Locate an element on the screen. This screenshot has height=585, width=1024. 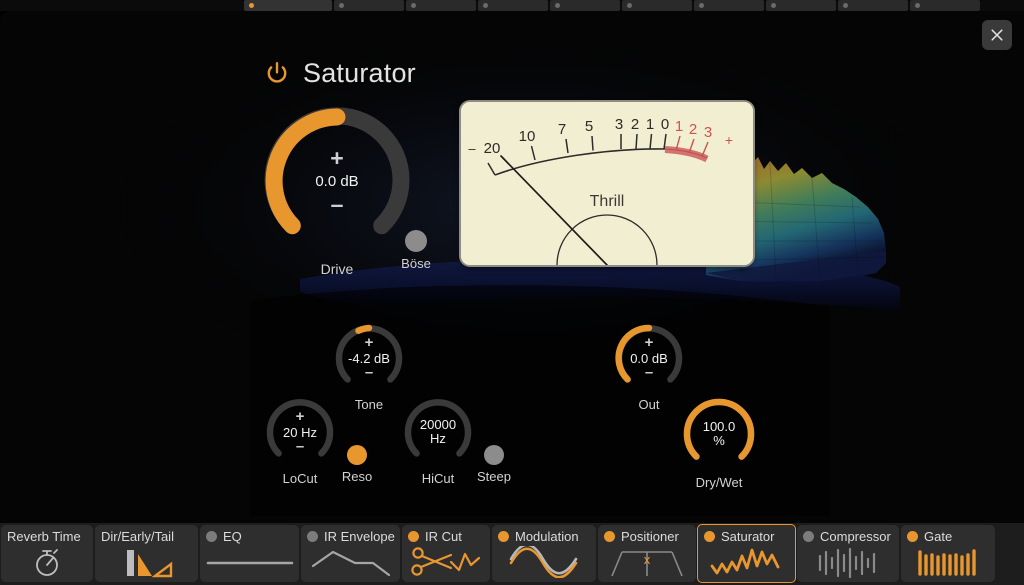
tab-ir-cut: IR Cut is located at coordinates (446, 553).